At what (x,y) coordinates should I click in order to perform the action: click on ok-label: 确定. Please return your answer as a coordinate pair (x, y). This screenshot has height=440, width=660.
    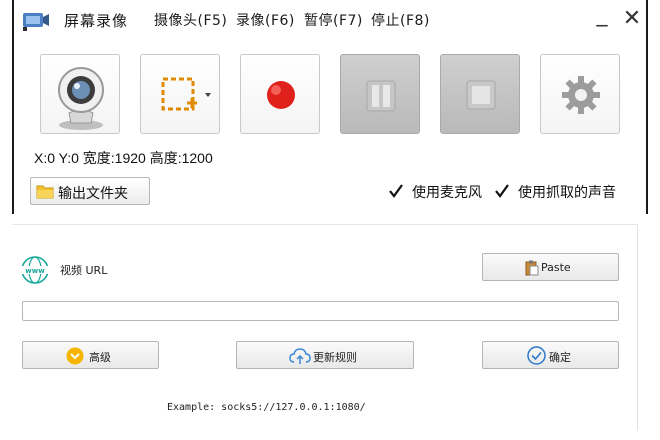
    Looking at the image, I should click on (560, 357).